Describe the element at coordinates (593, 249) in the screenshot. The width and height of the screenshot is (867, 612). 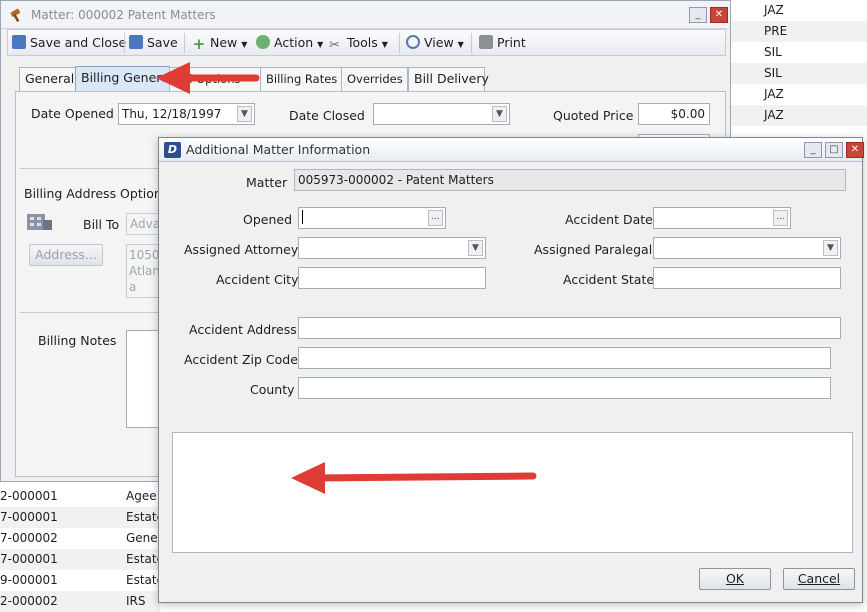
I see `assigned-paralegal-label: Assigned Paralegal` at that location.